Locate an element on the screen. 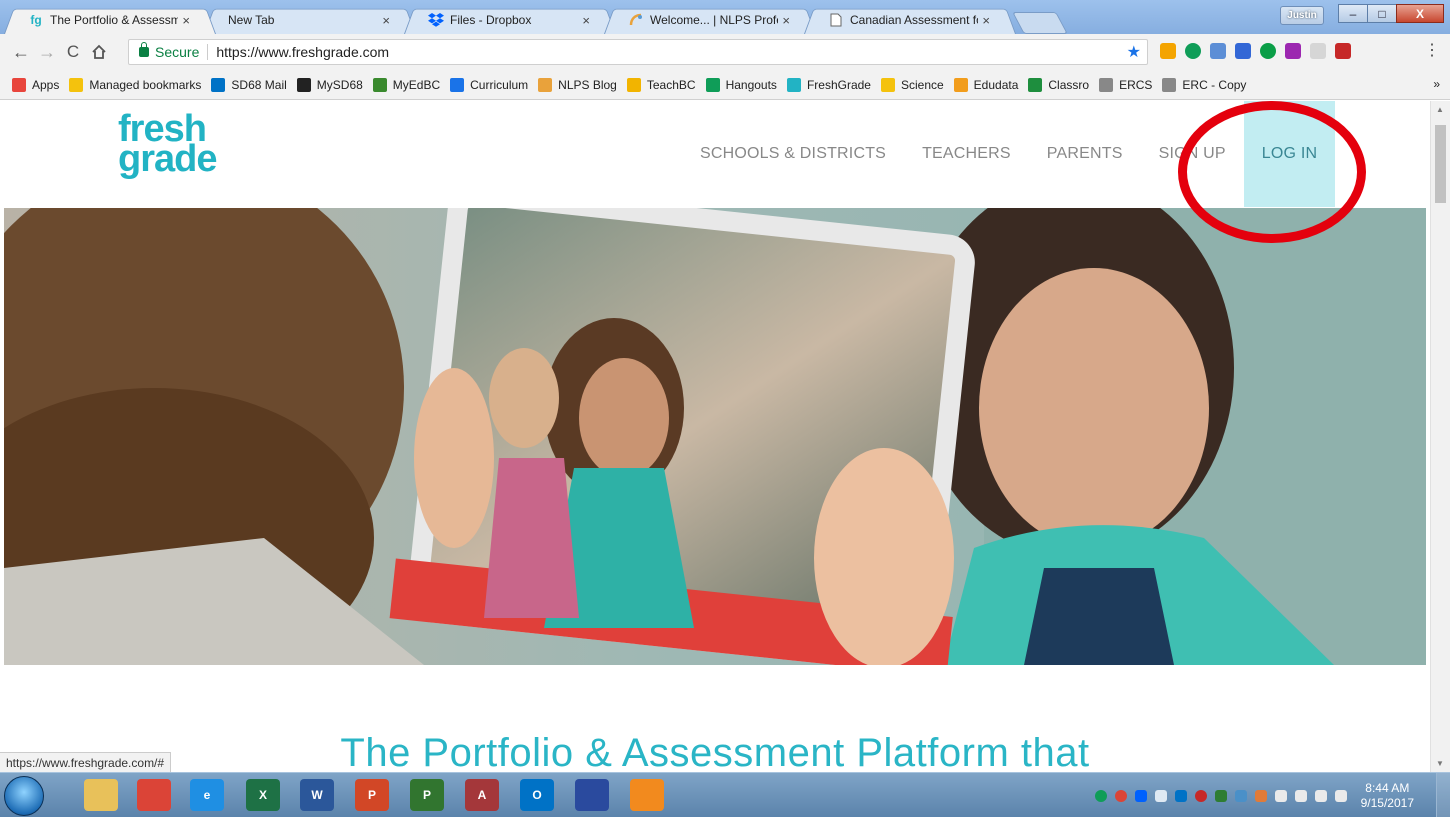 This screenshot has width=1450, height=817. new-tab-button is located at coordinates (1040, 23).